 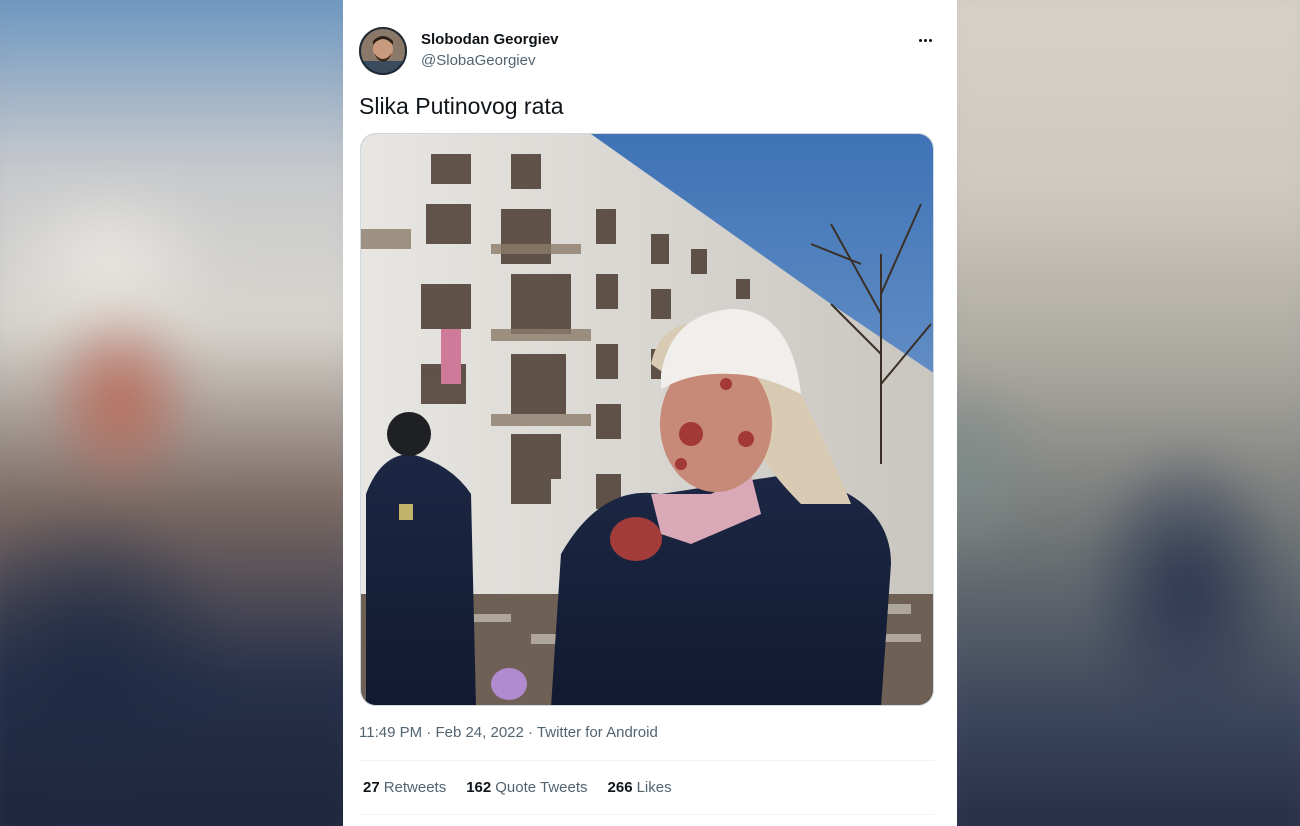 What do you see at coordinates (479, 787) in the screenshot?
I see `quote-tweets-count: 162` at bounding box center [479, 787].